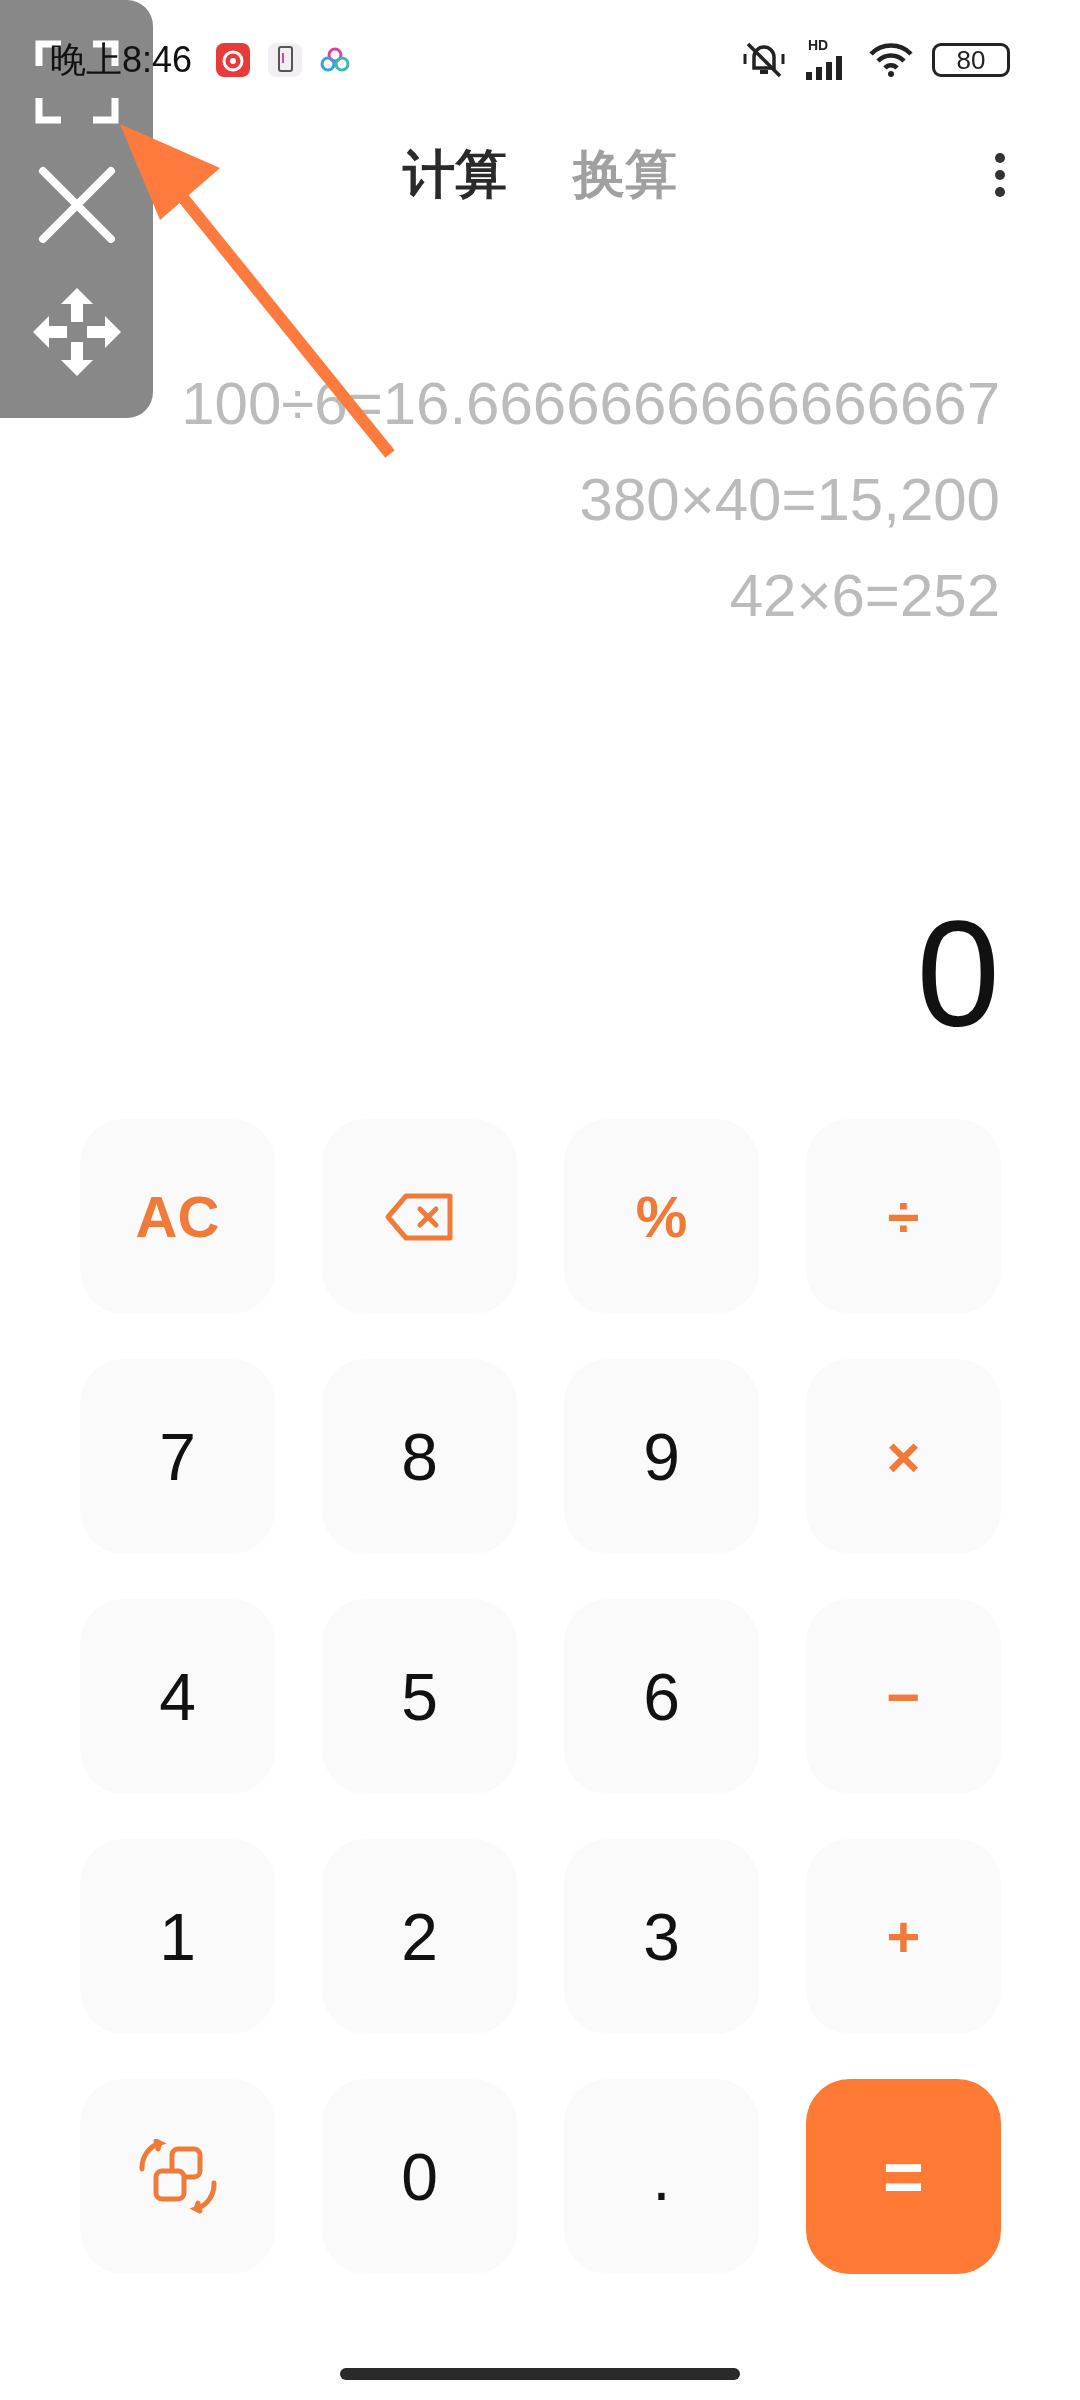 The image size is (1080, 2400). What do you see at coordinates (233, 60) in the screenshot?
I see `music-app-icon` at bounding box center [233, 60].